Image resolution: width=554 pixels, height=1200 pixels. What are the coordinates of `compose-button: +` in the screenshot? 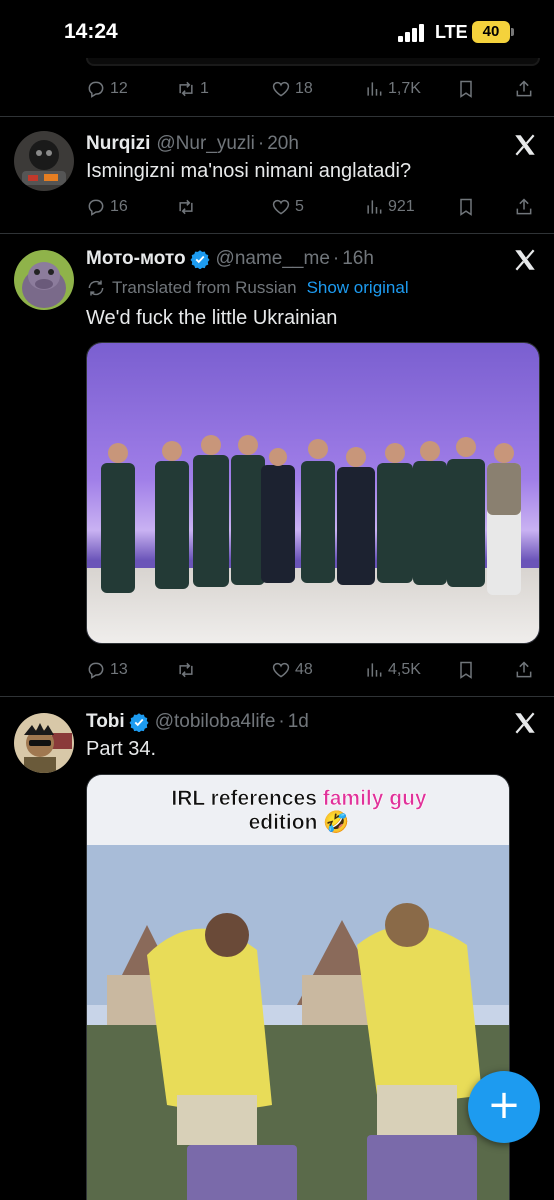 It's located at (504, 1107).